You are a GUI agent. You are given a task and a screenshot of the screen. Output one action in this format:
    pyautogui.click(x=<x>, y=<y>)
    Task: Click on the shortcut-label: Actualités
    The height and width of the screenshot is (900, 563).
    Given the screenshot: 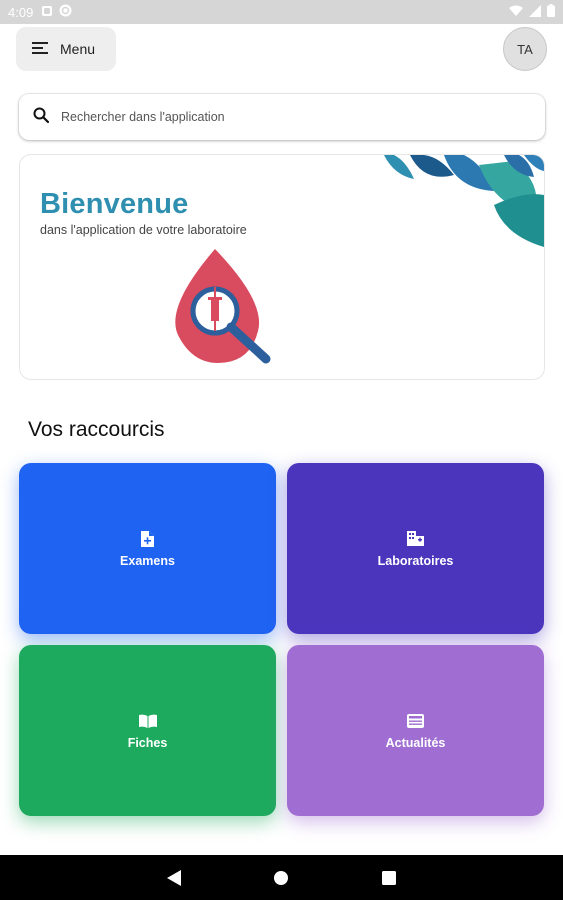 What is the action you would take?
    pyautogui.click(x=415, y=742)
    